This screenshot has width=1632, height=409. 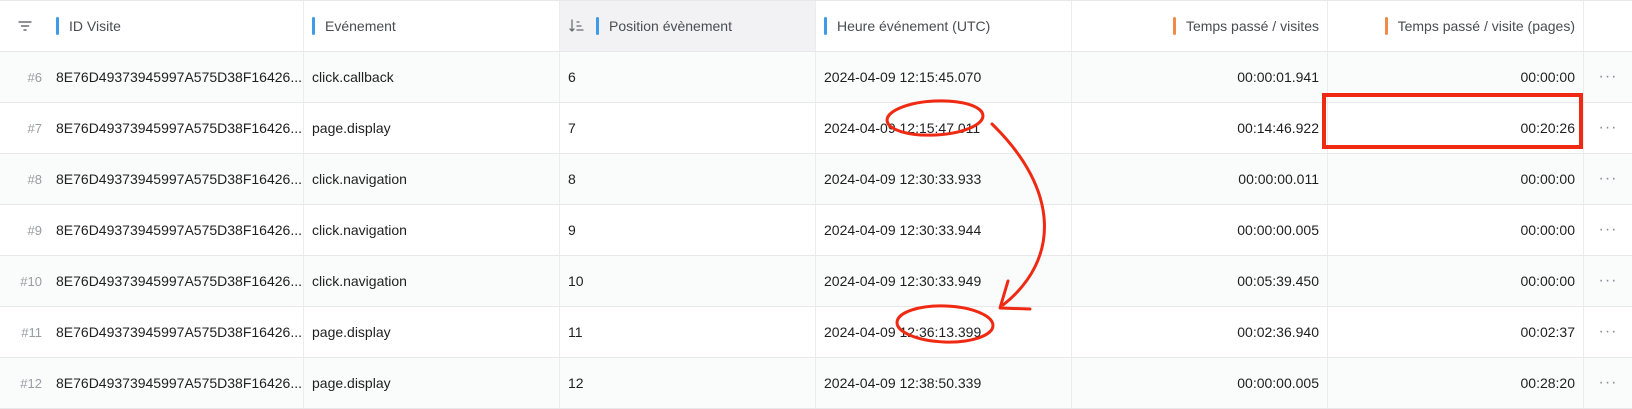 What do you see at coordinates (688, 332) in the screenshot?
I see `cell-position: 11` at bounding box center [688, 332].